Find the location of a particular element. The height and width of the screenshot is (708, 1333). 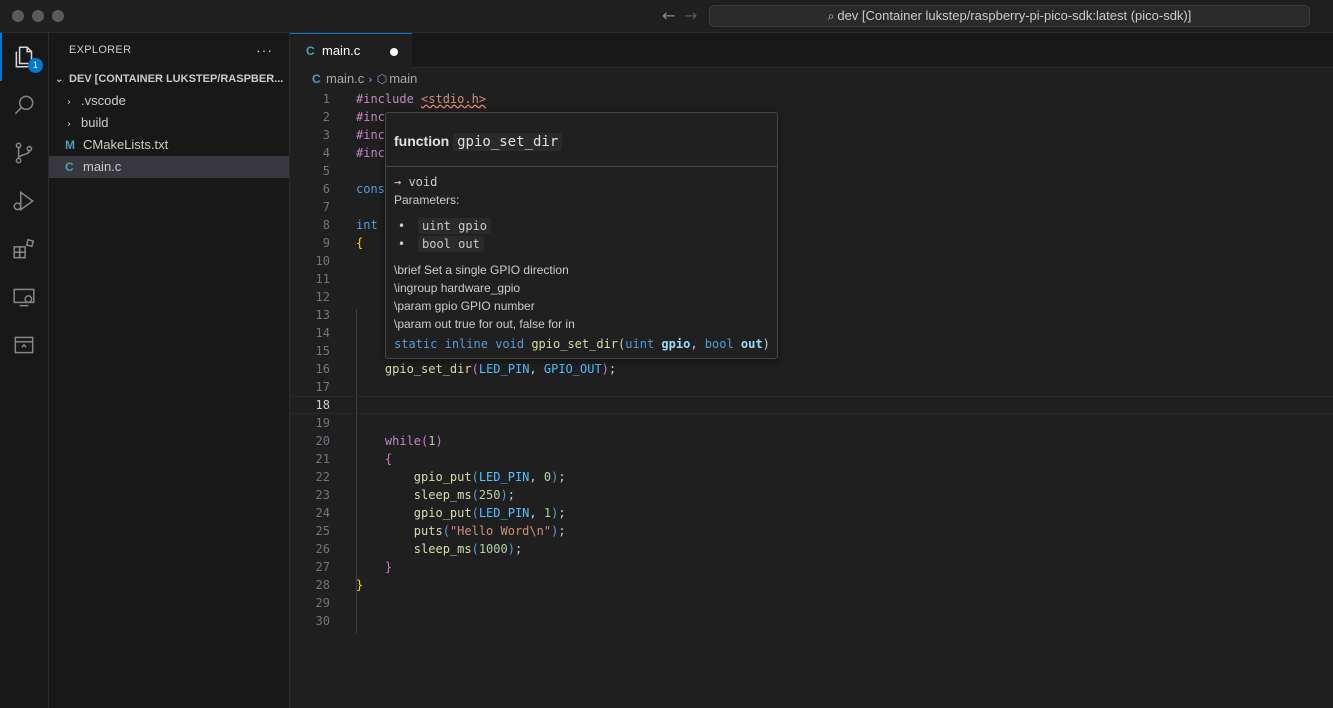

unsaved-dot-icon is located at coordinates (394, 52).